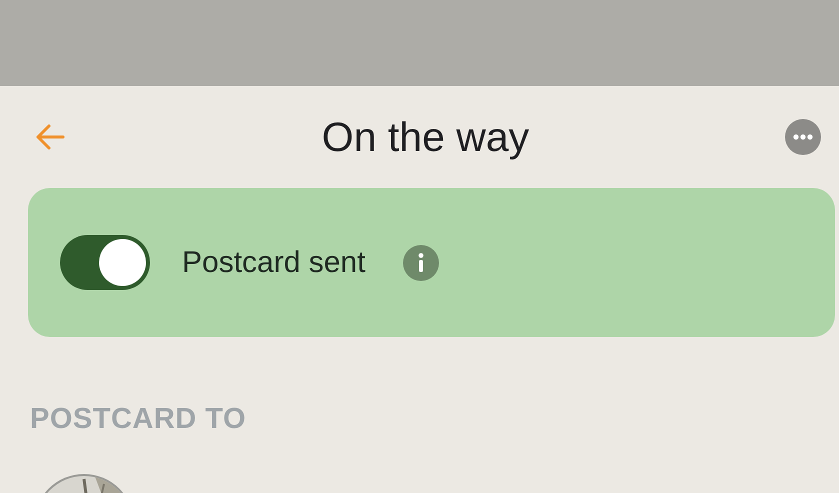  Describe the element at coordinates (139, 419) in the screenshot. I see `section-heading: POSTCARD TO` at that location.